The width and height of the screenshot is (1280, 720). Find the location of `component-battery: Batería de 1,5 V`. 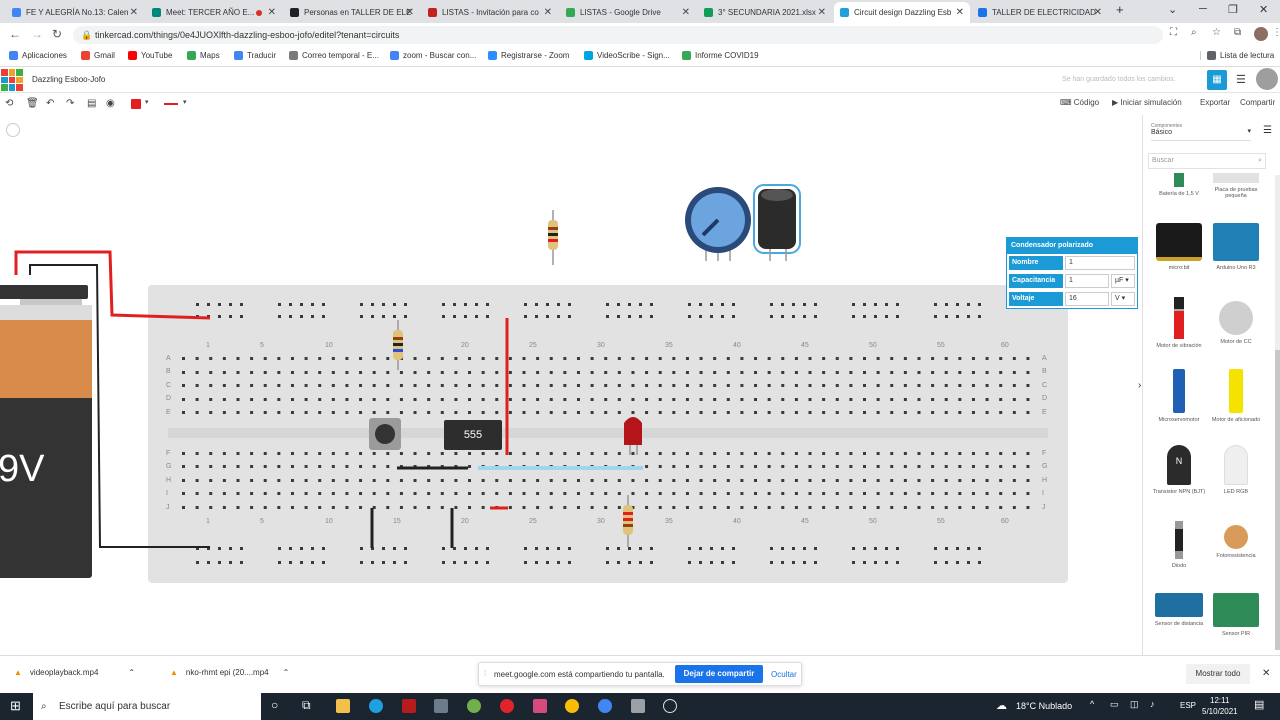

component-battery: Batería de 1,5 V is located at coordinates (1179, 185).